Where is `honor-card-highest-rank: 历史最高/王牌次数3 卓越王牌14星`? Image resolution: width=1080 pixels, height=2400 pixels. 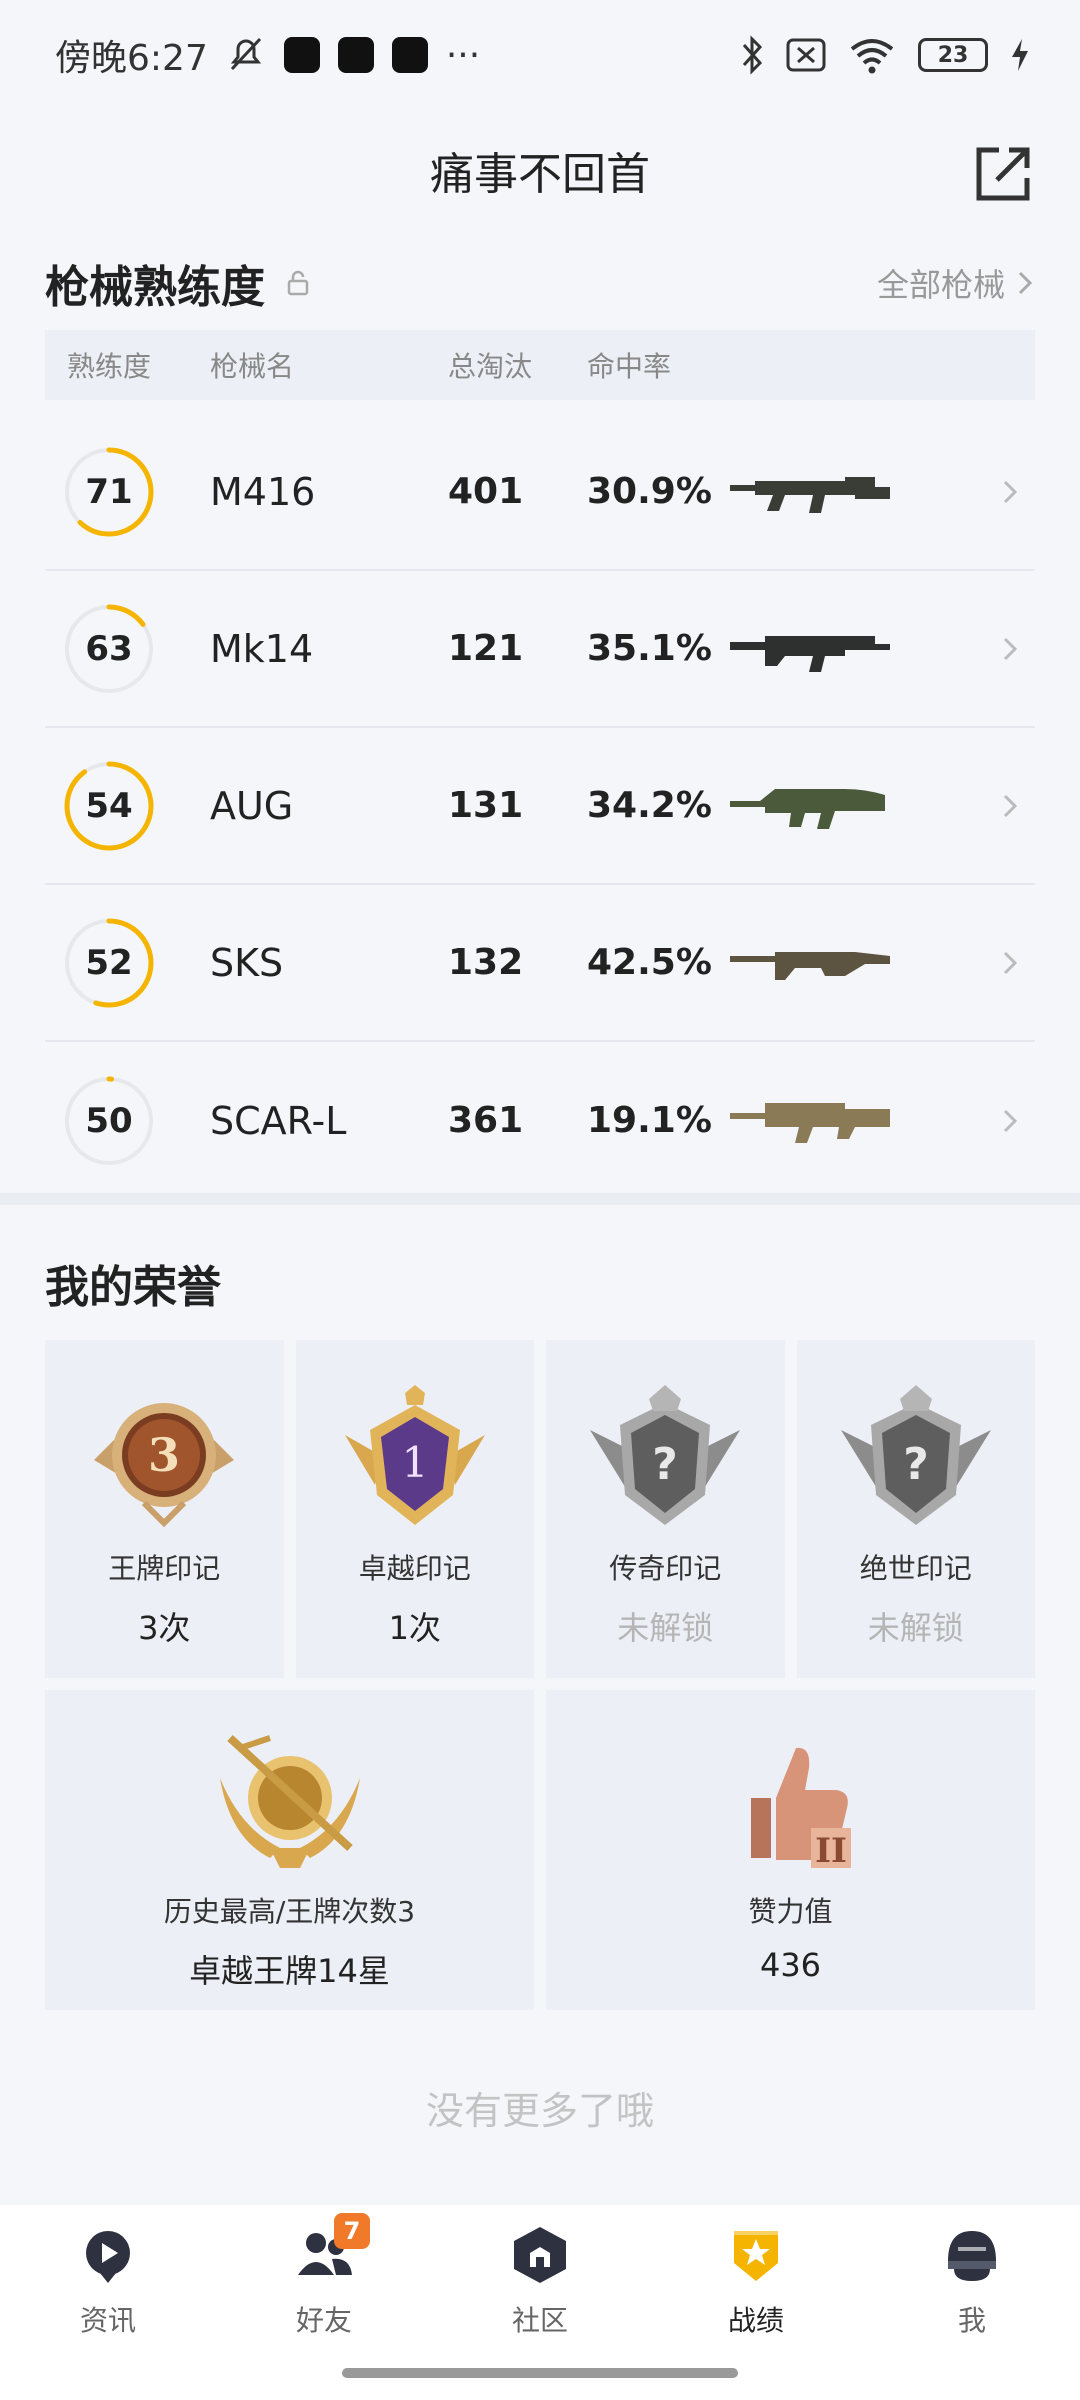
honor-card-highest-rank: 历史最高/王牌次数3 卓越王牌14星 is located at coordinates (289, 1850).